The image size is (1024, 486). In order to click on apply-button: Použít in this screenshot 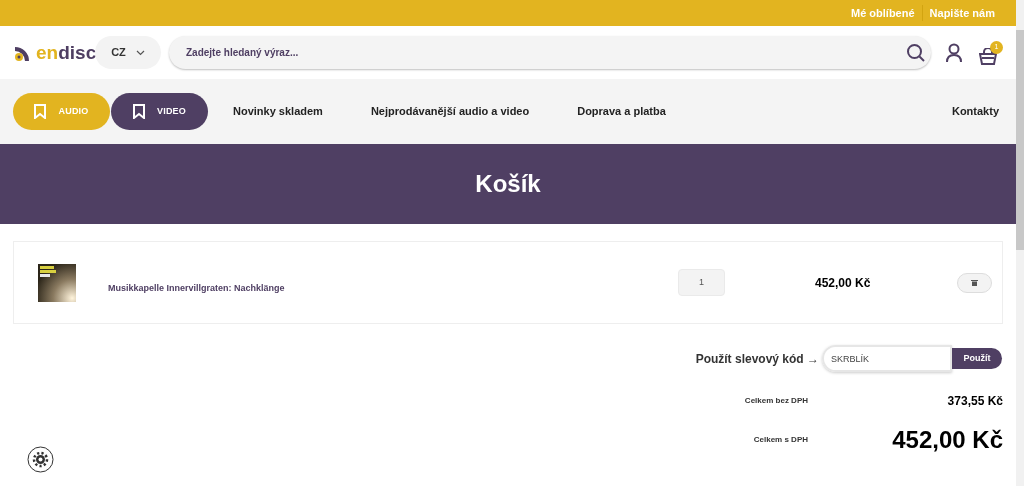, I will do `click(977, 358)`.